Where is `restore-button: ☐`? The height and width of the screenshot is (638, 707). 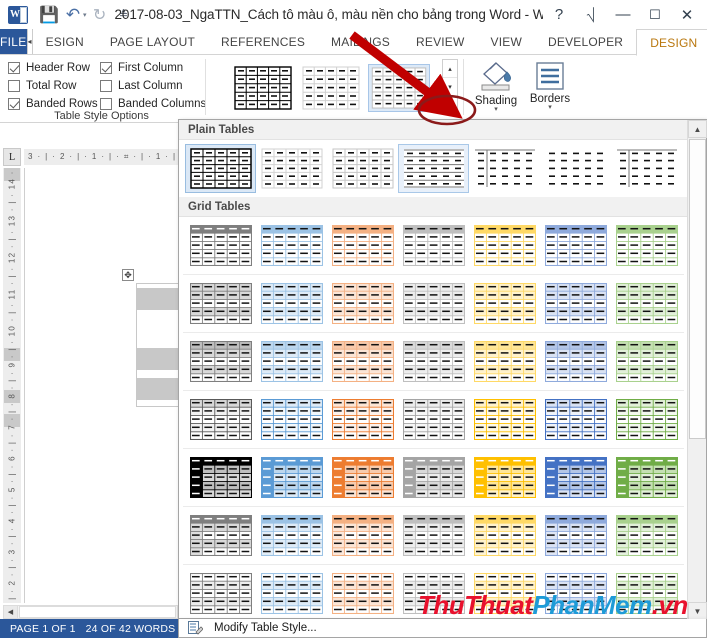
restore-button: ☐ is located at coordinates (655, 15).